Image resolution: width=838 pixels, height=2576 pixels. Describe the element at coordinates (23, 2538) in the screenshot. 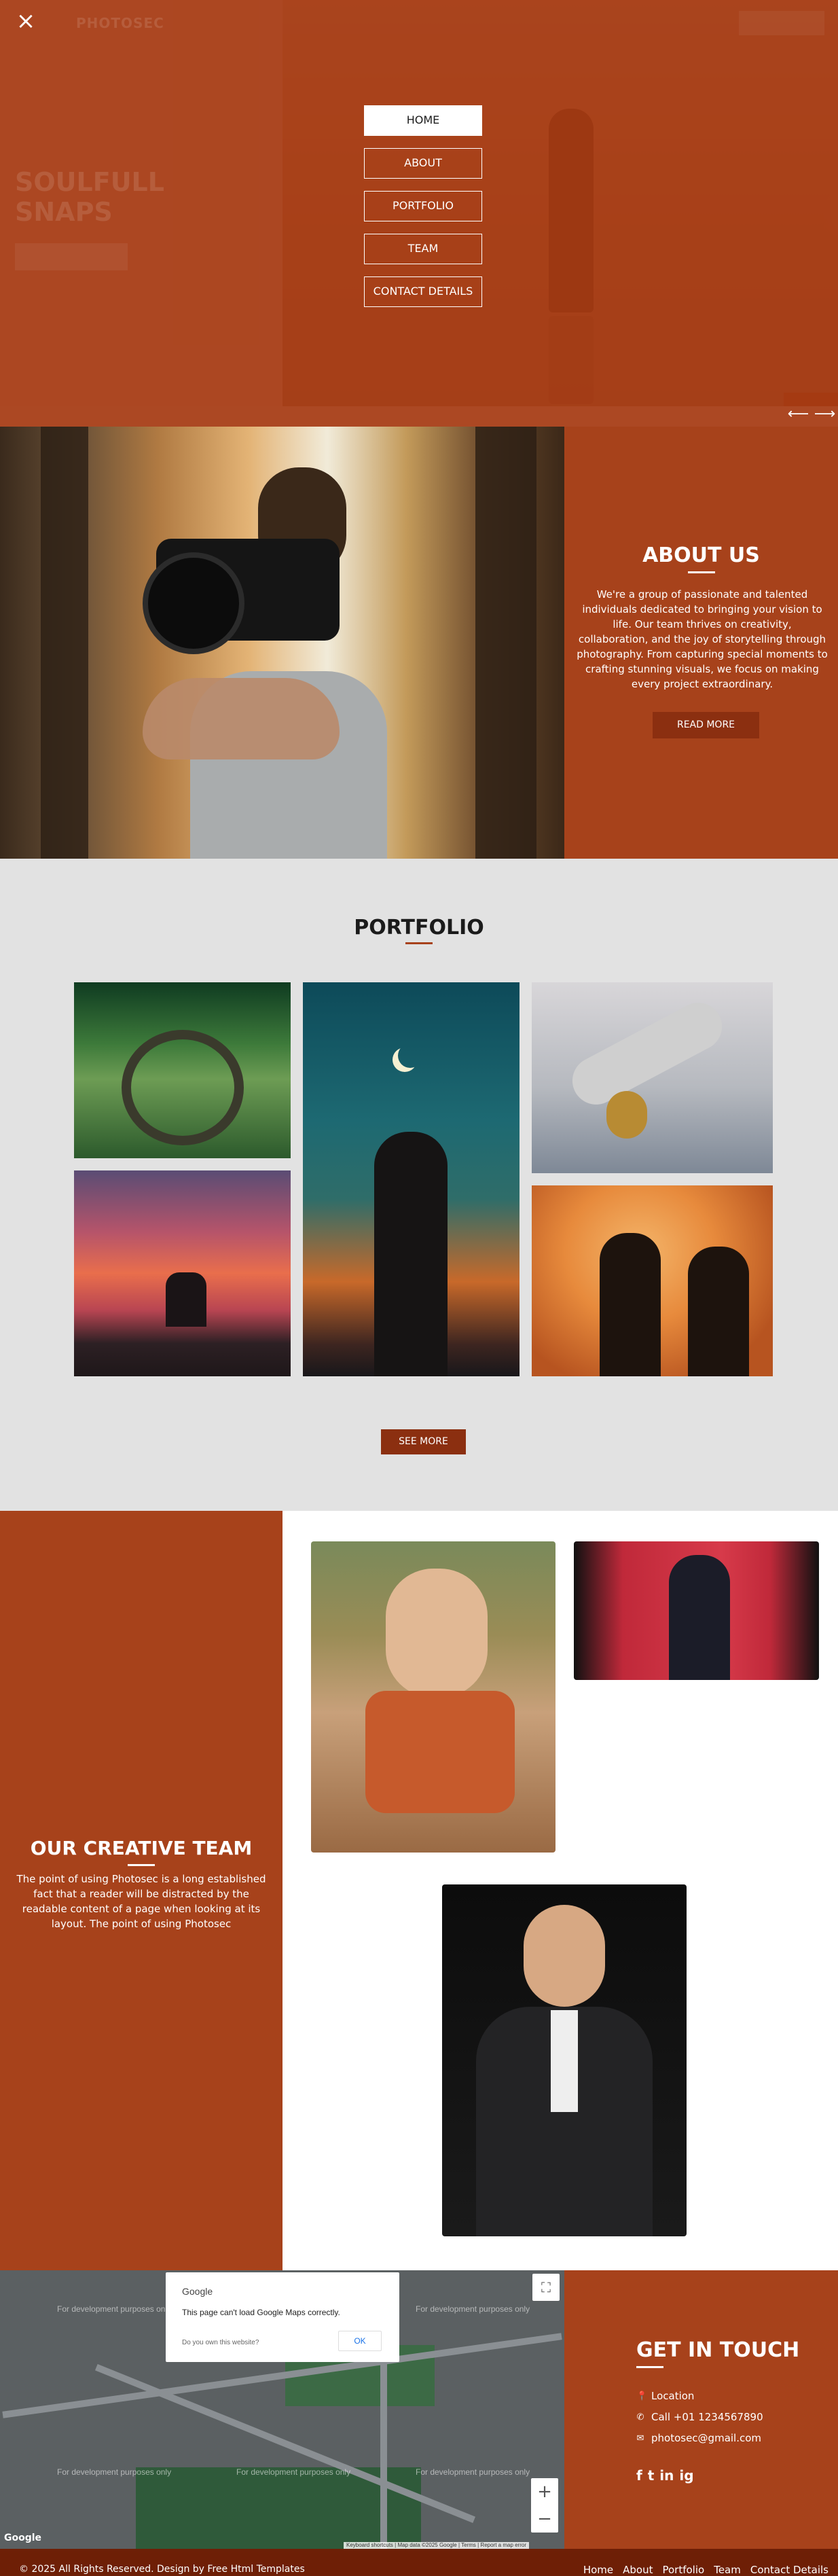

I see `google-brand-mark: Google` at that location.